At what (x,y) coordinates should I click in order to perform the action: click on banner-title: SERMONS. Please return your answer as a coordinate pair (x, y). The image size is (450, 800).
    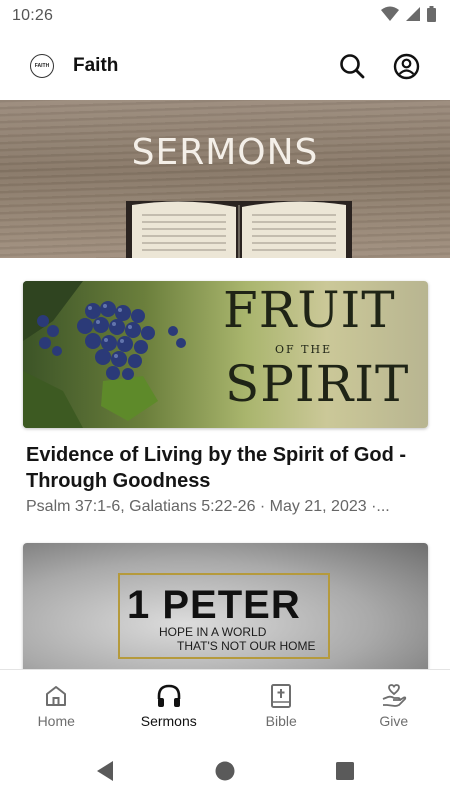
    Looking at the image, I should click on (225, 152).